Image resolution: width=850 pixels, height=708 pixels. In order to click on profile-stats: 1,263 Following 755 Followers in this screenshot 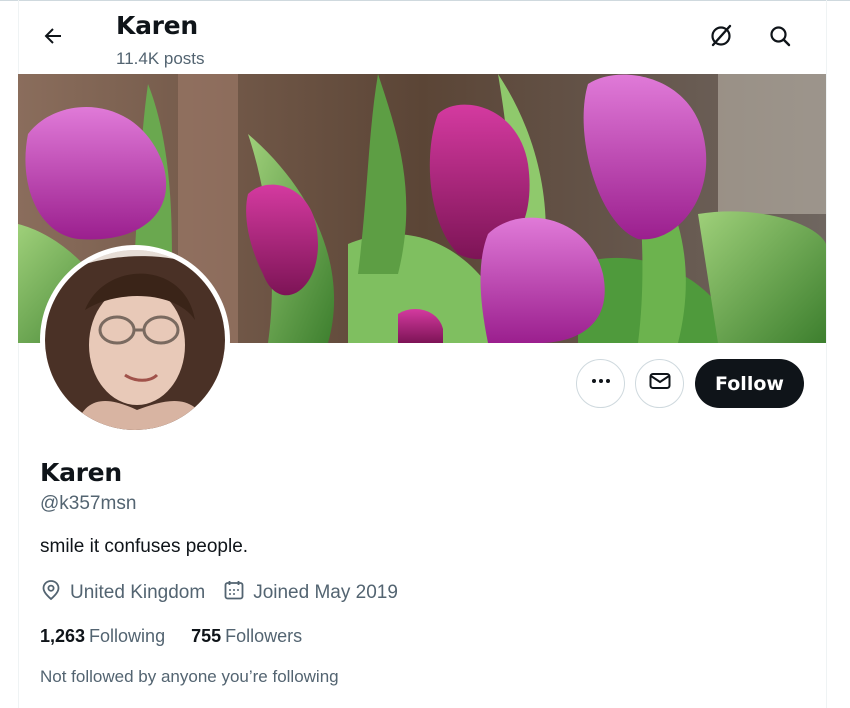, I will do `click(184, 636)`.